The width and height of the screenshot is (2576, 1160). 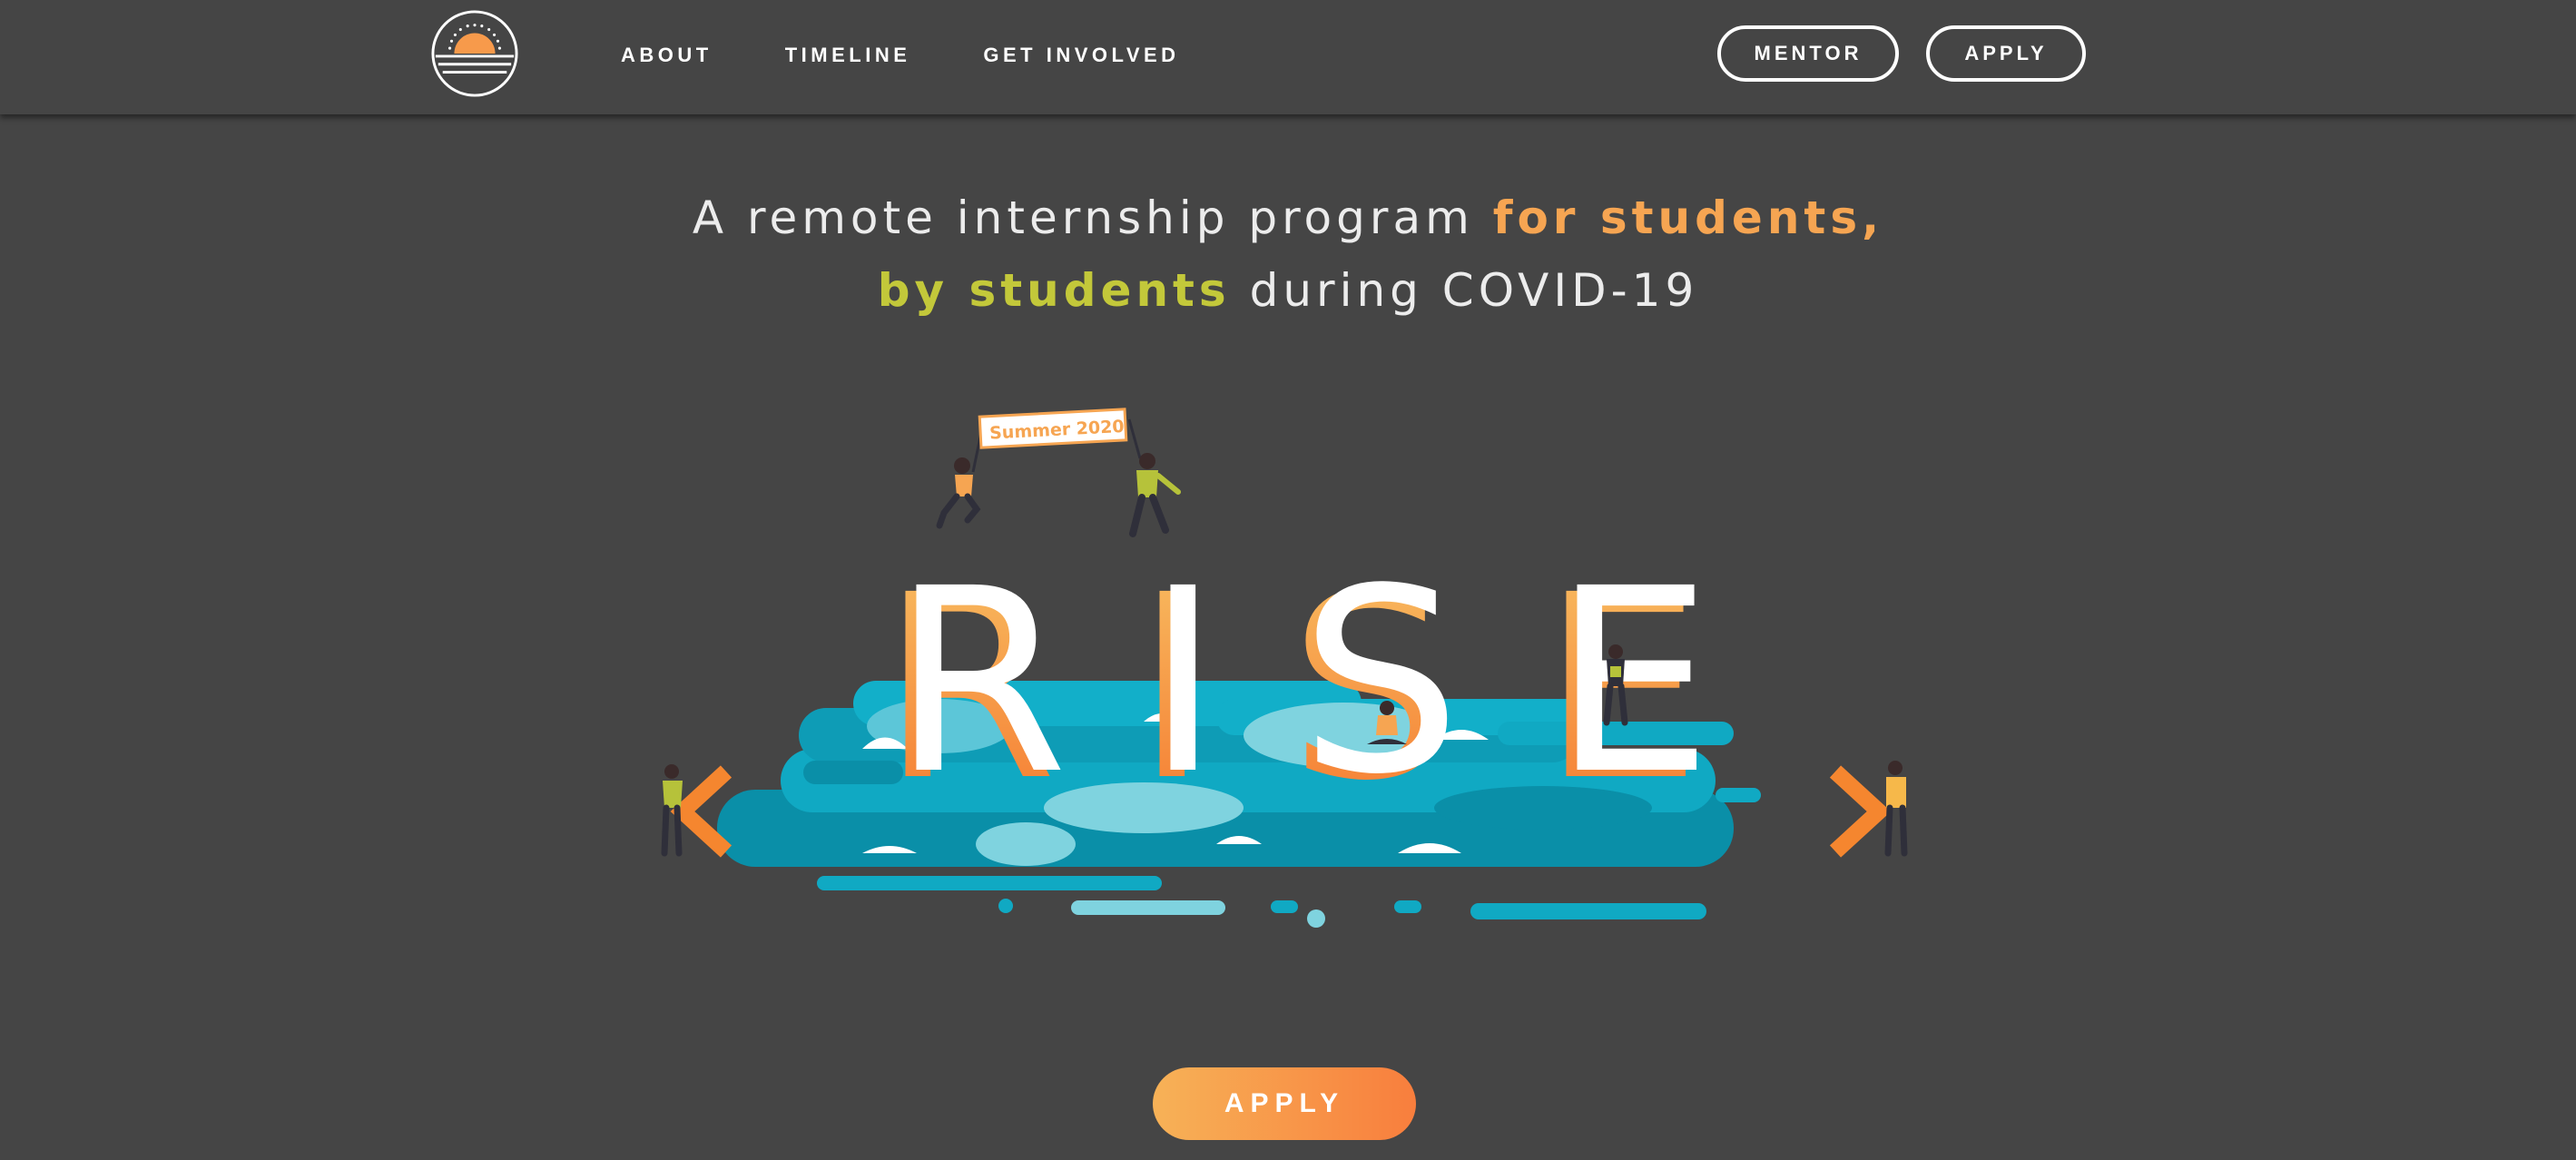 I want to click on headline-line-2: by students during COVID-19, so click(x=1288, y=290).